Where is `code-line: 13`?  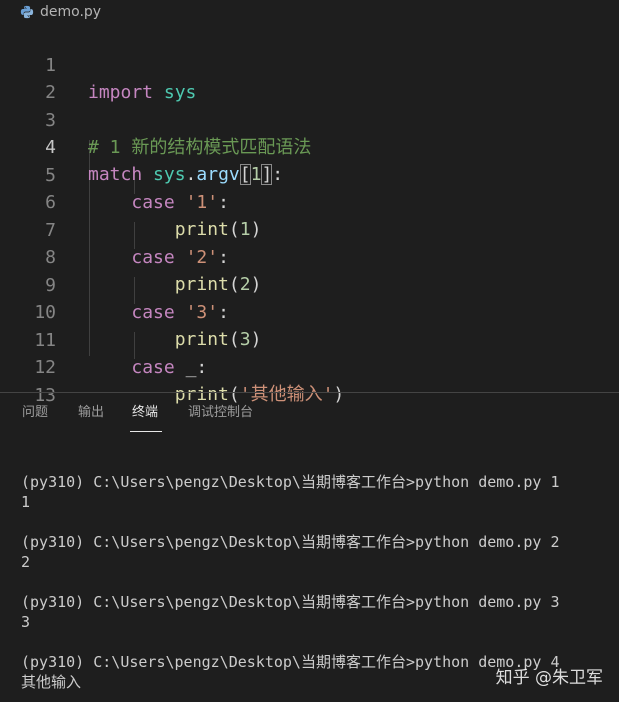
code-line: 13 is located at coordinates (309, 380).